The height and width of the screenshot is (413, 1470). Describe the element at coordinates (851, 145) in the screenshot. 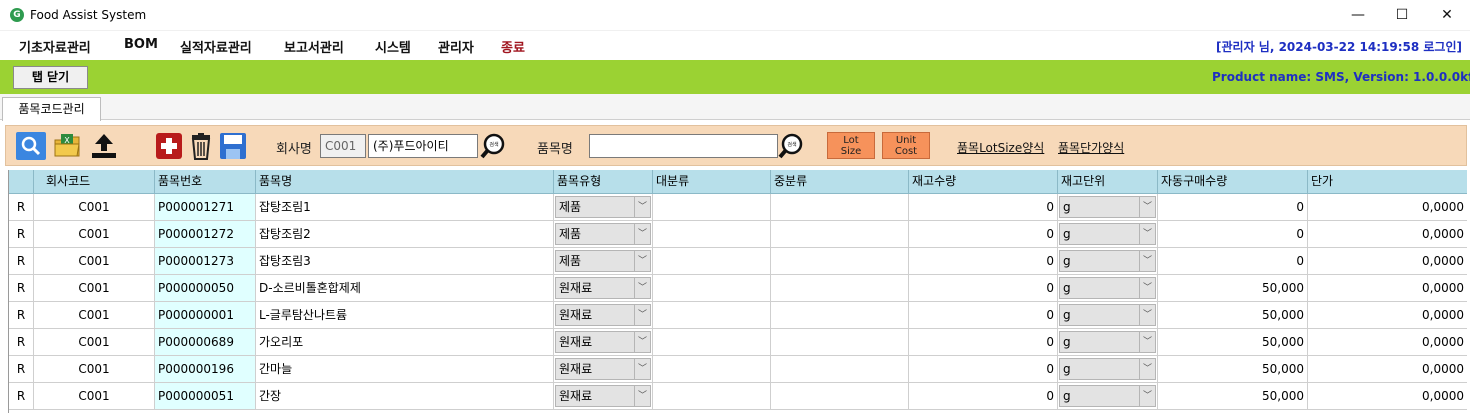

I see `lot-size-button: Lot Size` at that location.